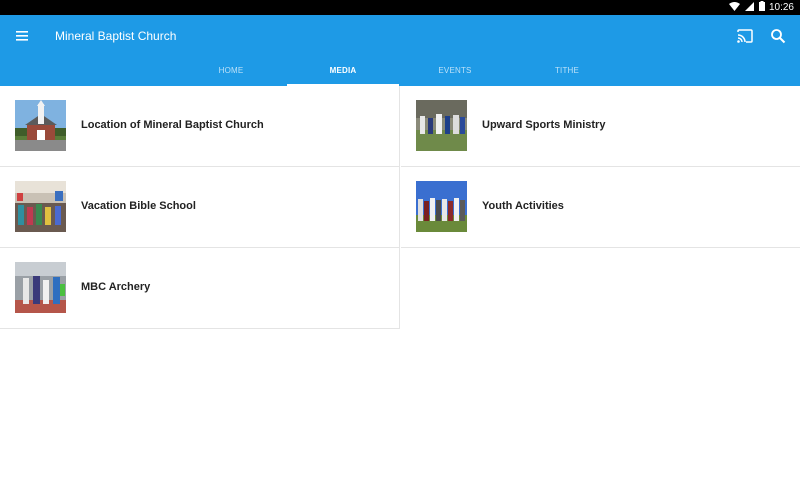  I want to click on media-item-upward-sports: Upward Sports Ministry, so click(600, 126).